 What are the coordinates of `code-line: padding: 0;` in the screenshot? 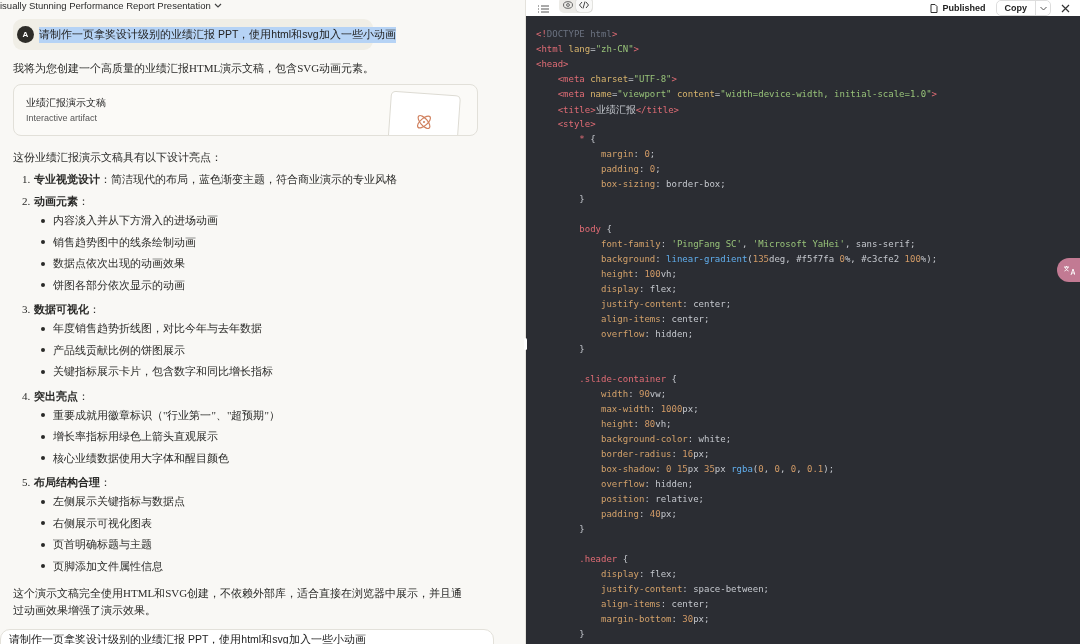 It's located at (631, 169).